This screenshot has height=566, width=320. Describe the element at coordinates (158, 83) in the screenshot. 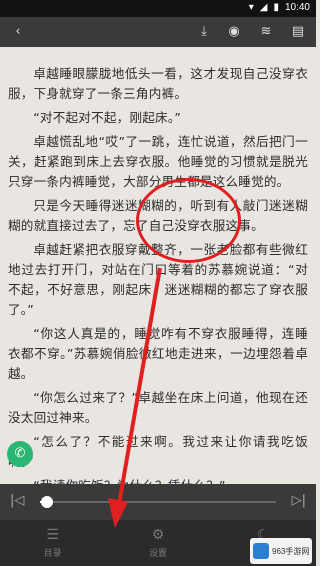

I see `paragraph: 卓越睡眼朦胧地低头一看，这才发现自己没穿衣服，下身就穿了一条三角内裤。` at that location.